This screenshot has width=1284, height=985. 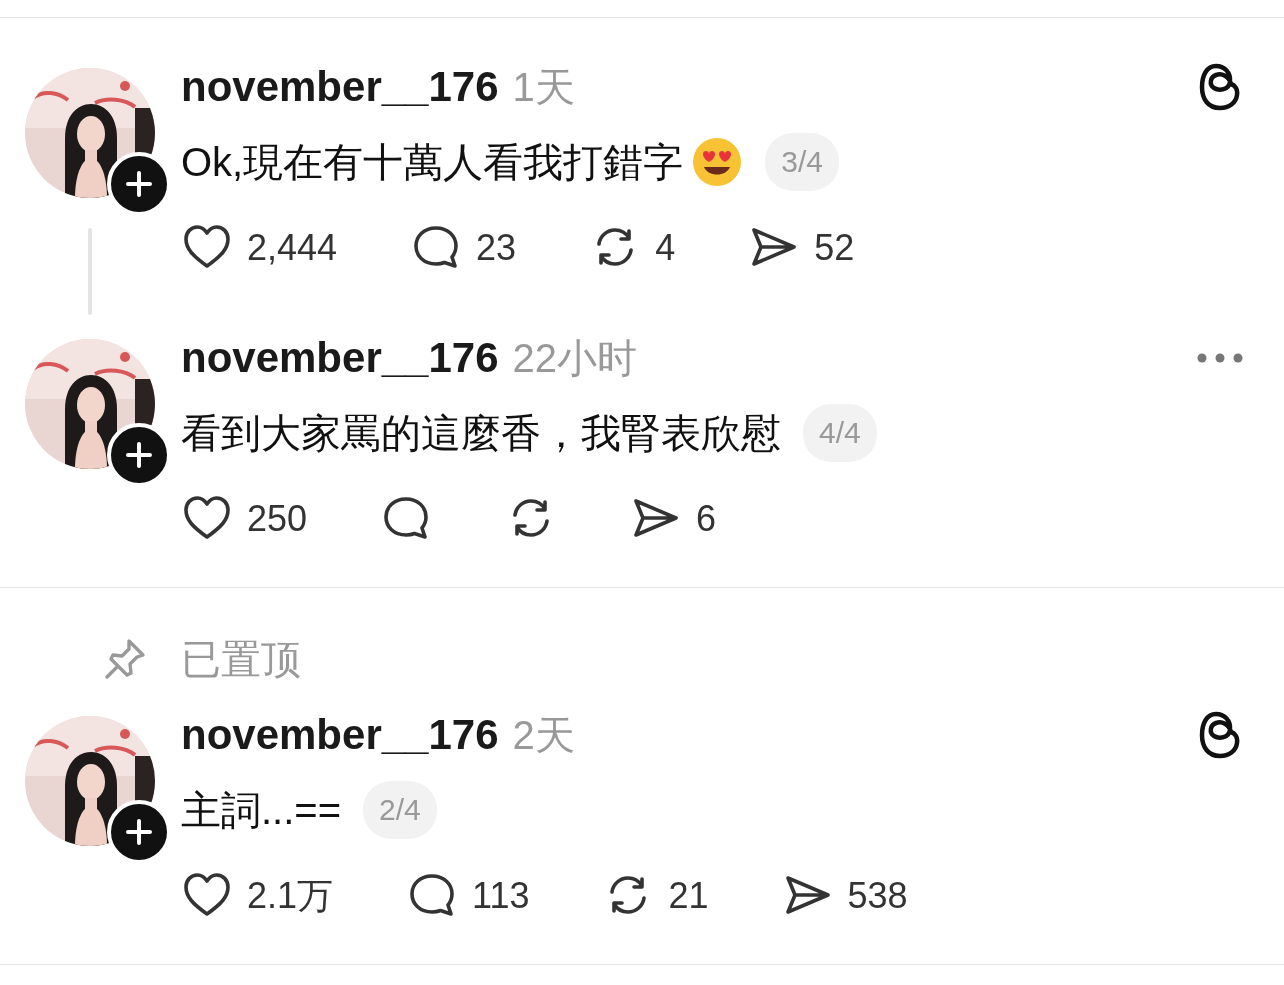 I want to click on post-text: Ok,現在有十萬人看我打錯字, so click(x=432, y=162).